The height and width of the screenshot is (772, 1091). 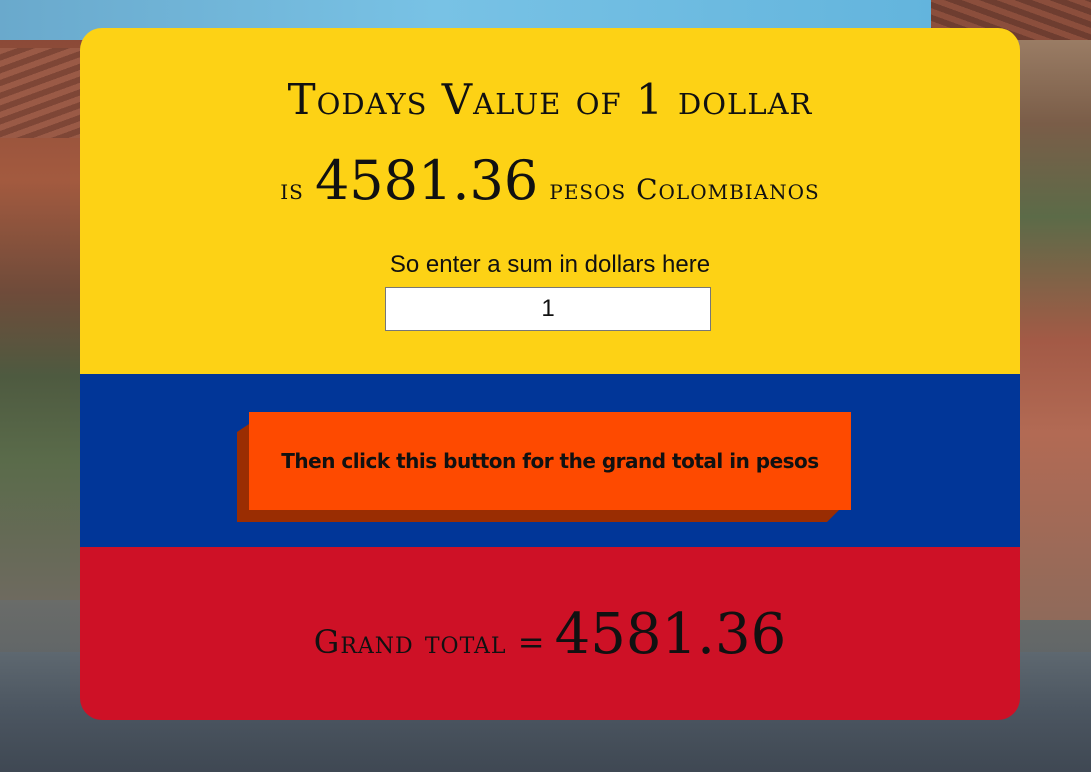 I want to click on rate-prefix: is, so click(x=292, y=189).